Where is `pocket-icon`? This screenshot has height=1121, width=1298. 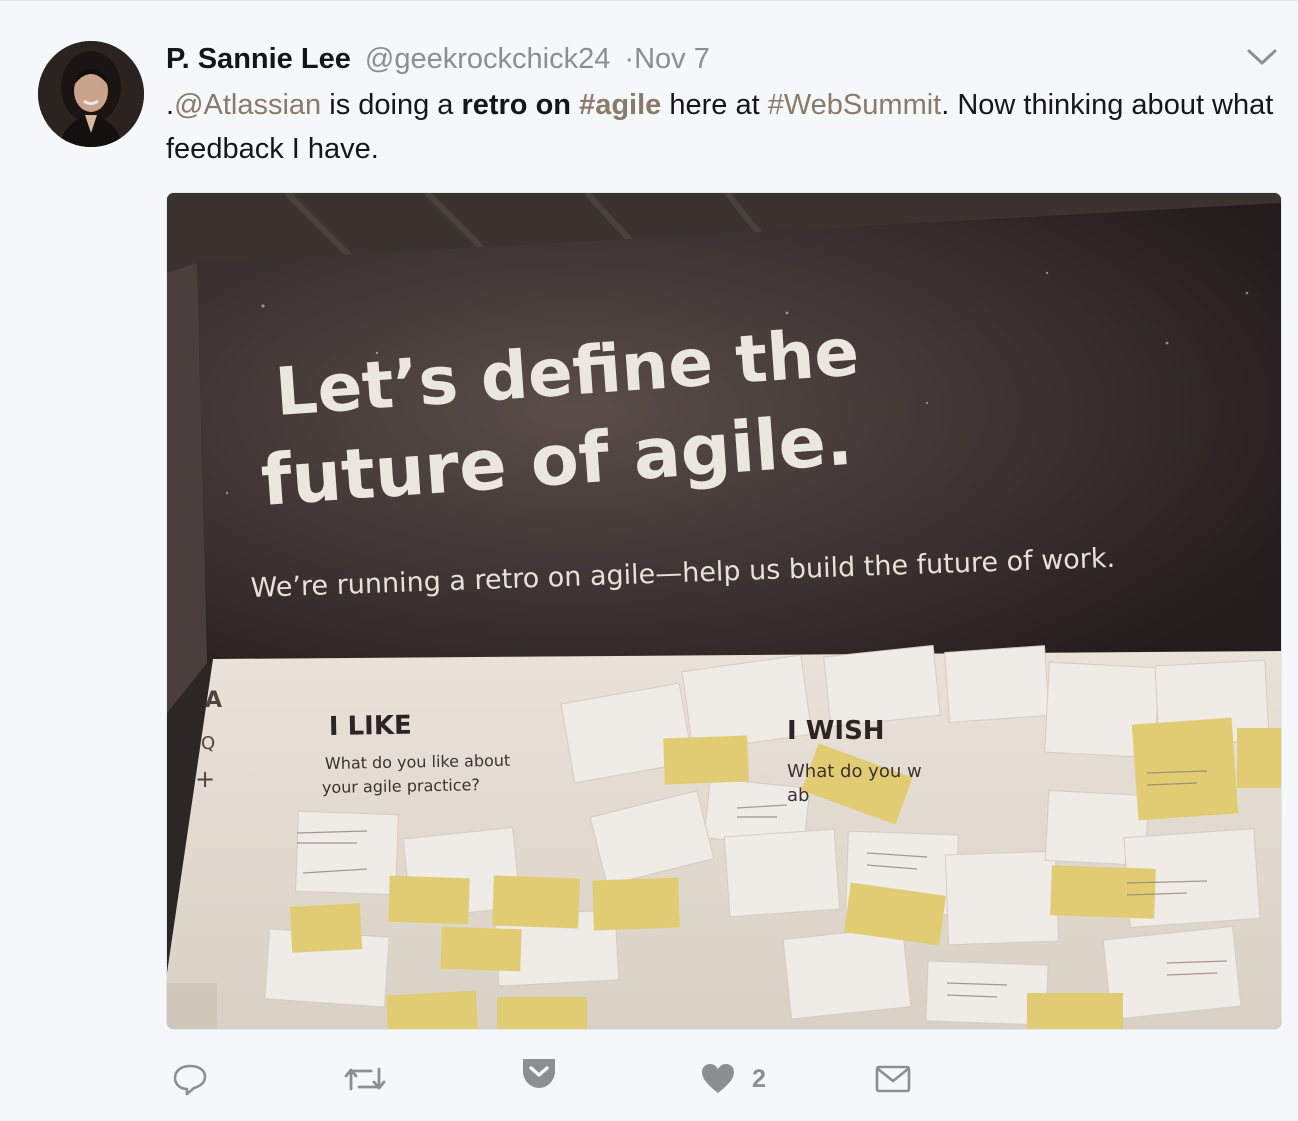
pocket-icon is located at coordinates (539, 1073).